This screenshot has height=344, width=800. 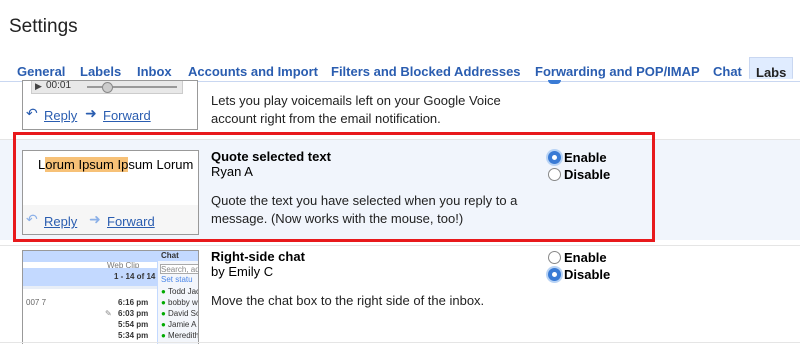 I want to click on tab-general: General, so click(x=41, y=71).